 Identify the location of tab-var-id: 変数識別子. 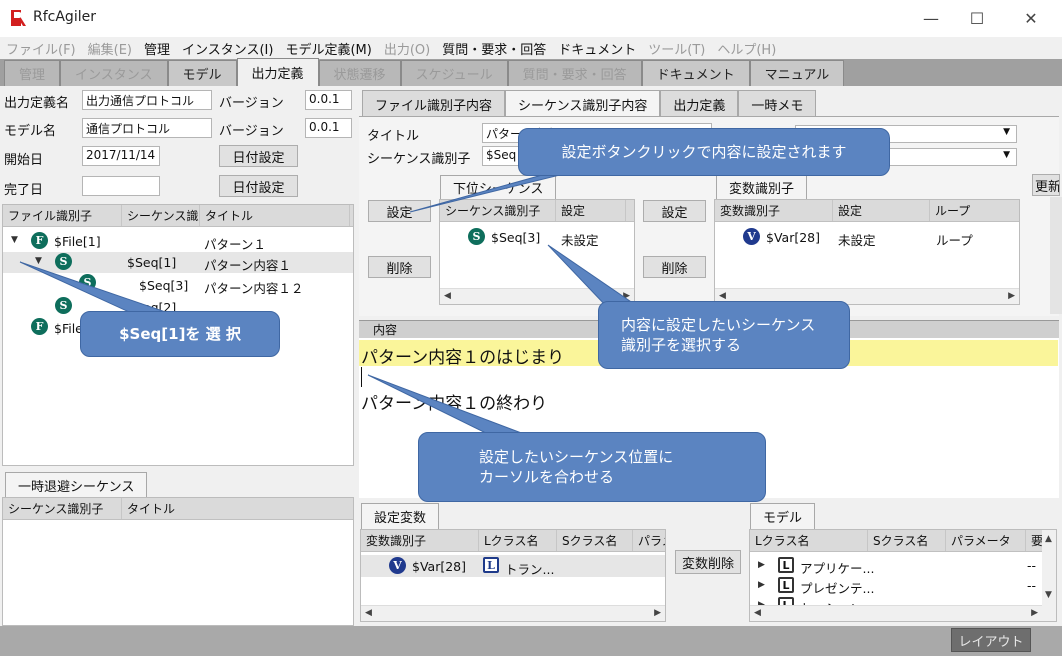
(762, 187).